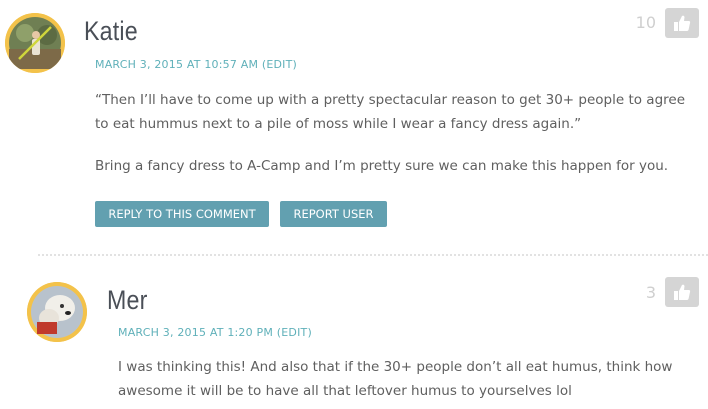 The width and height of the screenshot is (708, 409). What do you see at coordinates (111, 31) in the screenshot?
I see `comment-author: Katie` at bounding box center [111, 31].